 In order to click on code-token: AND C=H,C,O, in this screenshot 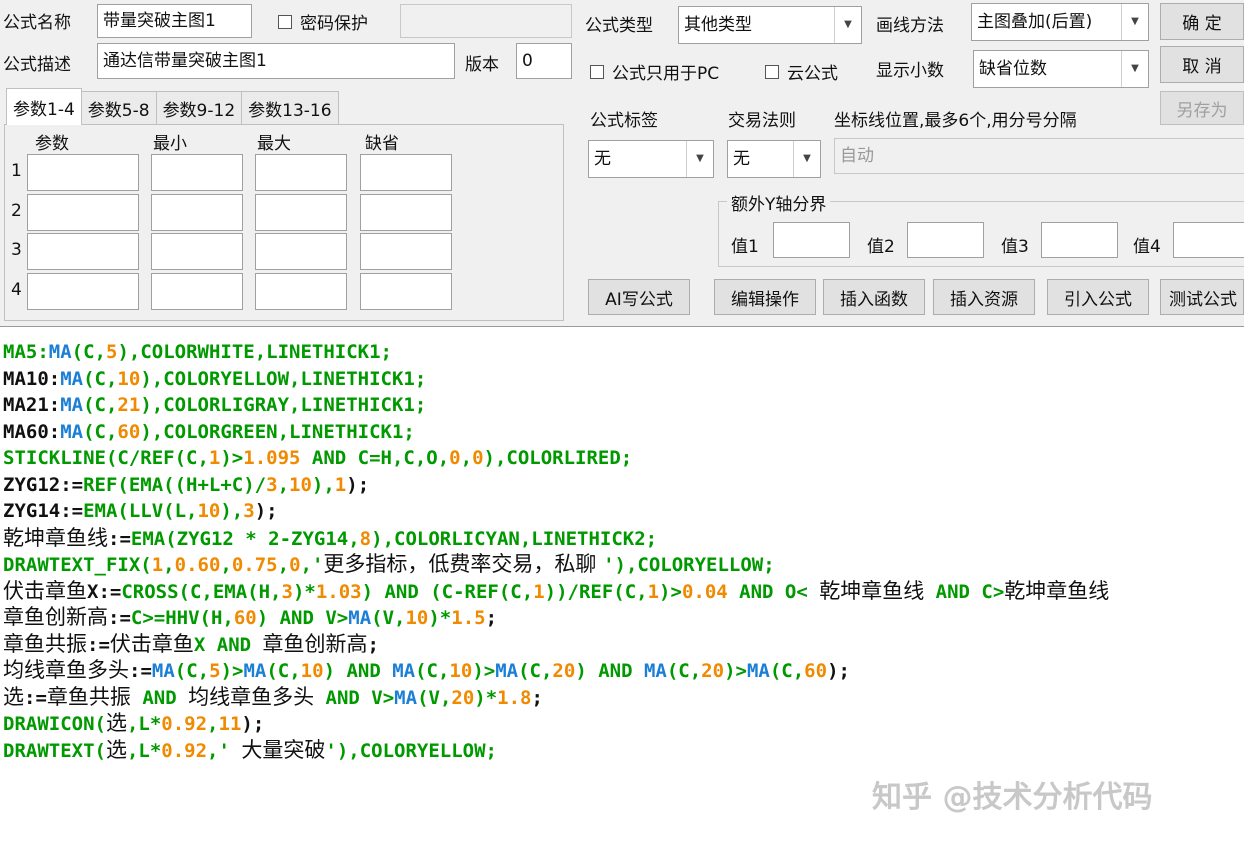, I will do `click(375, 458)`.